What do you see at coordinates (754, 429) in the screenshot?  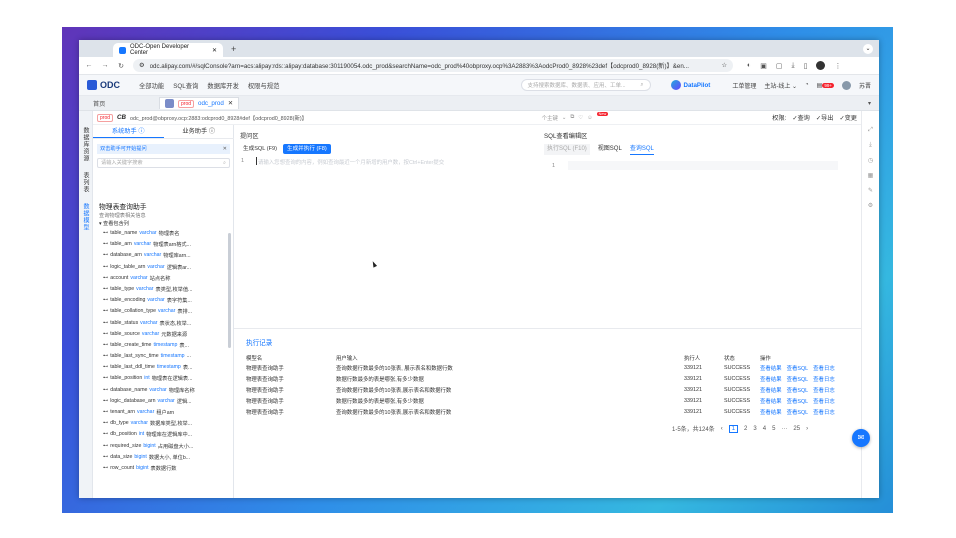 I see `page-3: 3` at bounding box center [754, 429].